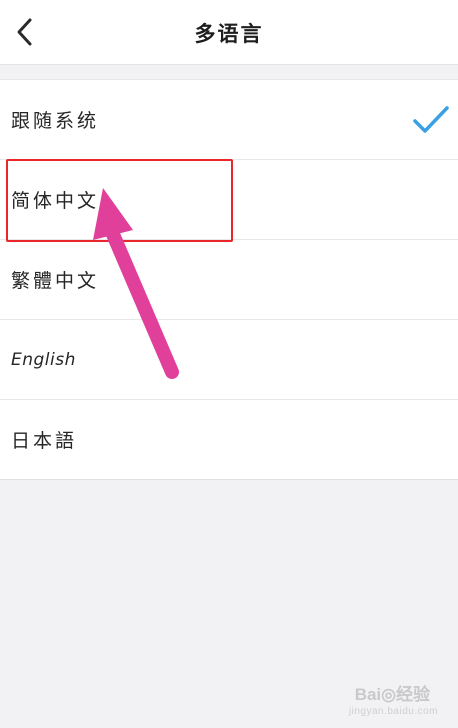 The height and width of the screenshot is (728, 458). I want to click on language-option-english: English, so click(229, 360).